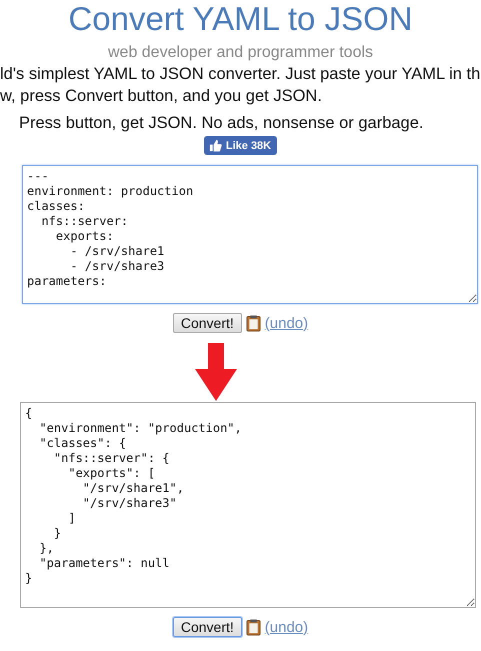  What do you see at coordinates (240, 18) in the screenshot?
I see `page-title: Convert YAML to JSON` at bounding box center [240, 18].